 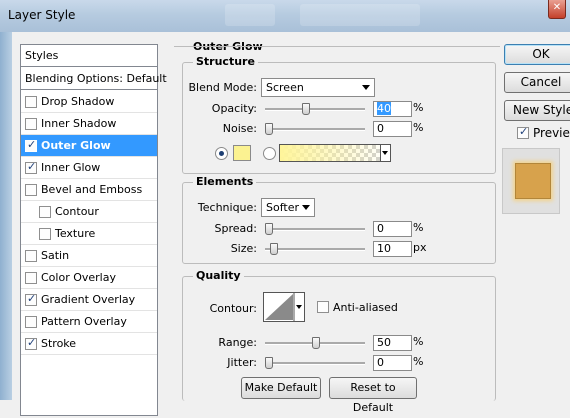 I want to click on blend-mode-select: Screen, so click(x=318, y=87).